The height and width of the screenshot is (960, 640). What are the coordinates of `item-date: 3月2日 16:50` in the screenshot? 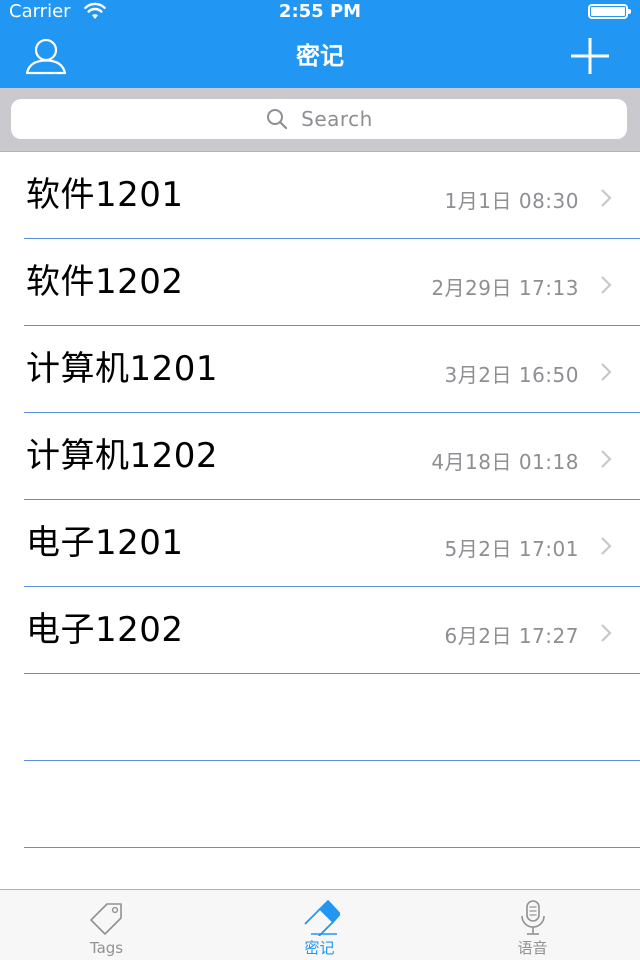 It's located at (511, 375).